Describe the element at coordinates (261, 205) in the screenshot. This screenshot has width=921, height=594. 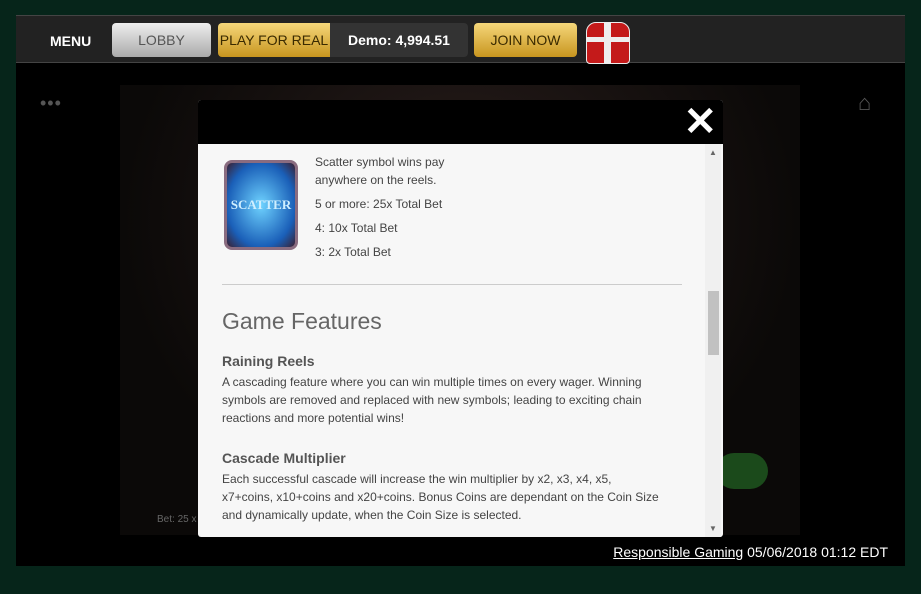
I see `scatter-symbol-icon: SCATTER` at that location.